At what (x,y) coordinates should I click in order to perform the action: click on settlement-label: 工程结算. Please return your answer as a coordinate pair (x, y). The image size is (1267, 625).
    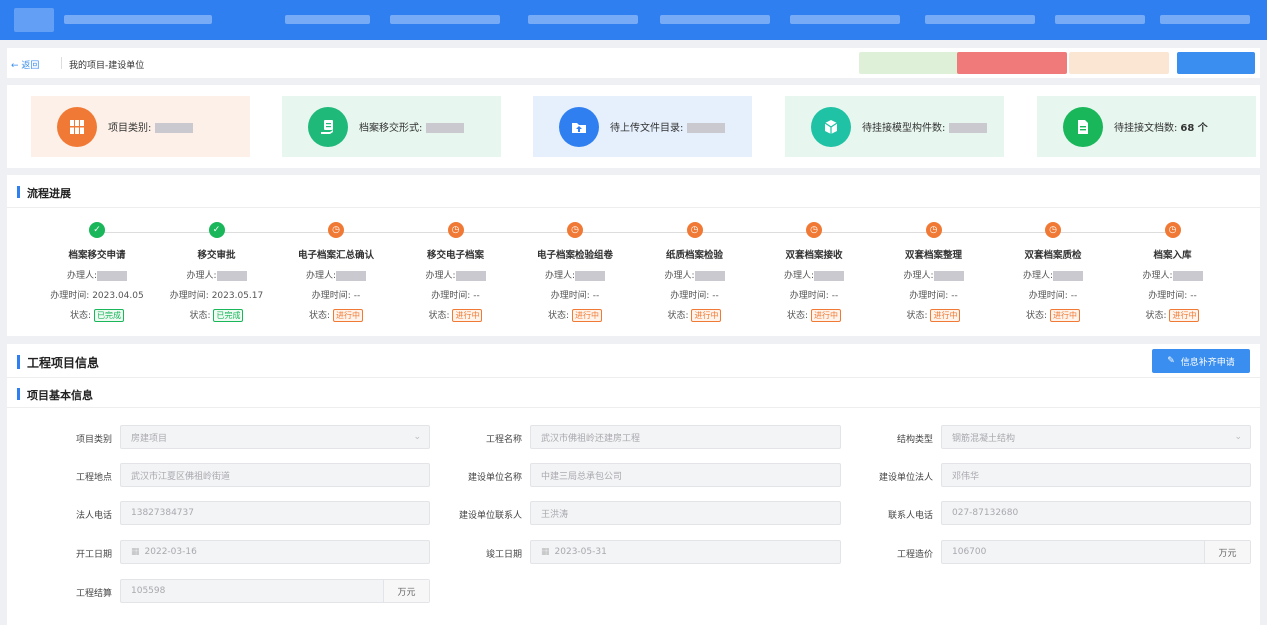
    Looking at the image, I should click on (93, 594).